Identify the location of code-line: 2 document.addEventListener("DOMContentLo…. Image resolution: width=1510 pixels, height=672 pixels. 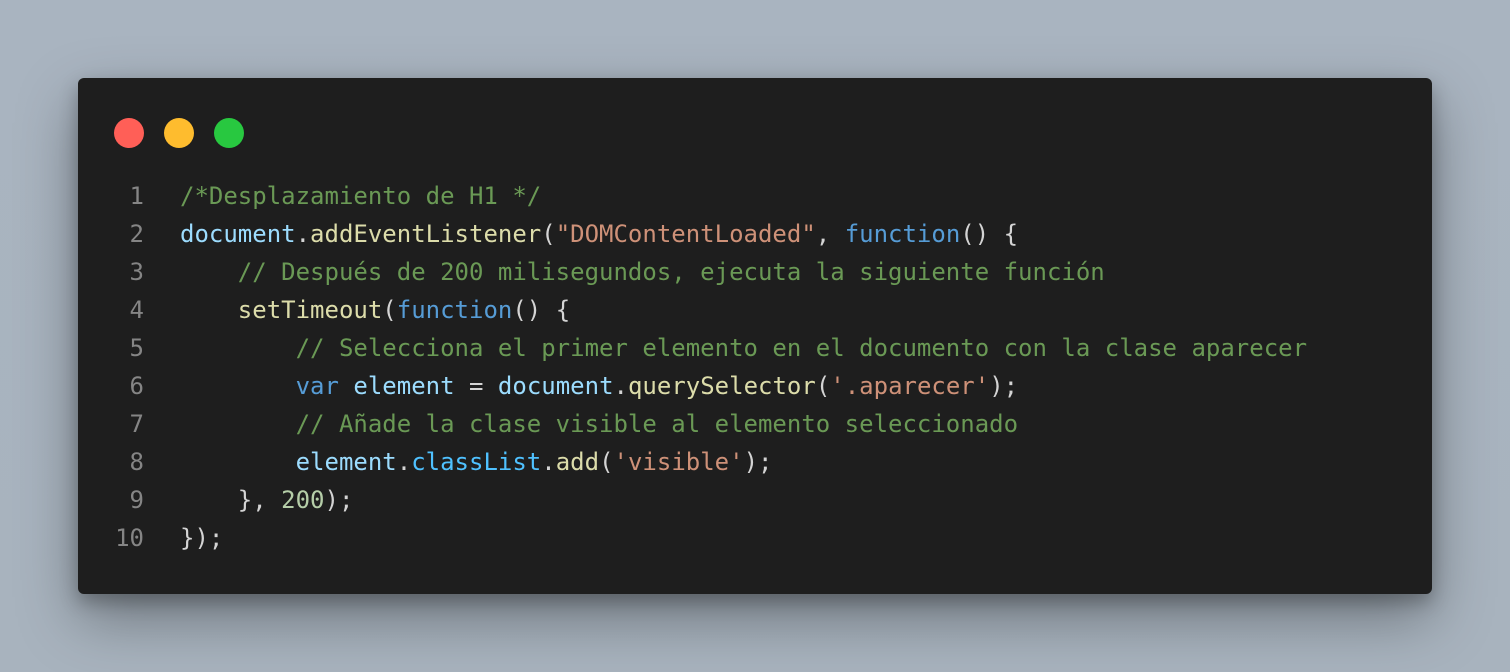
(755, 234).